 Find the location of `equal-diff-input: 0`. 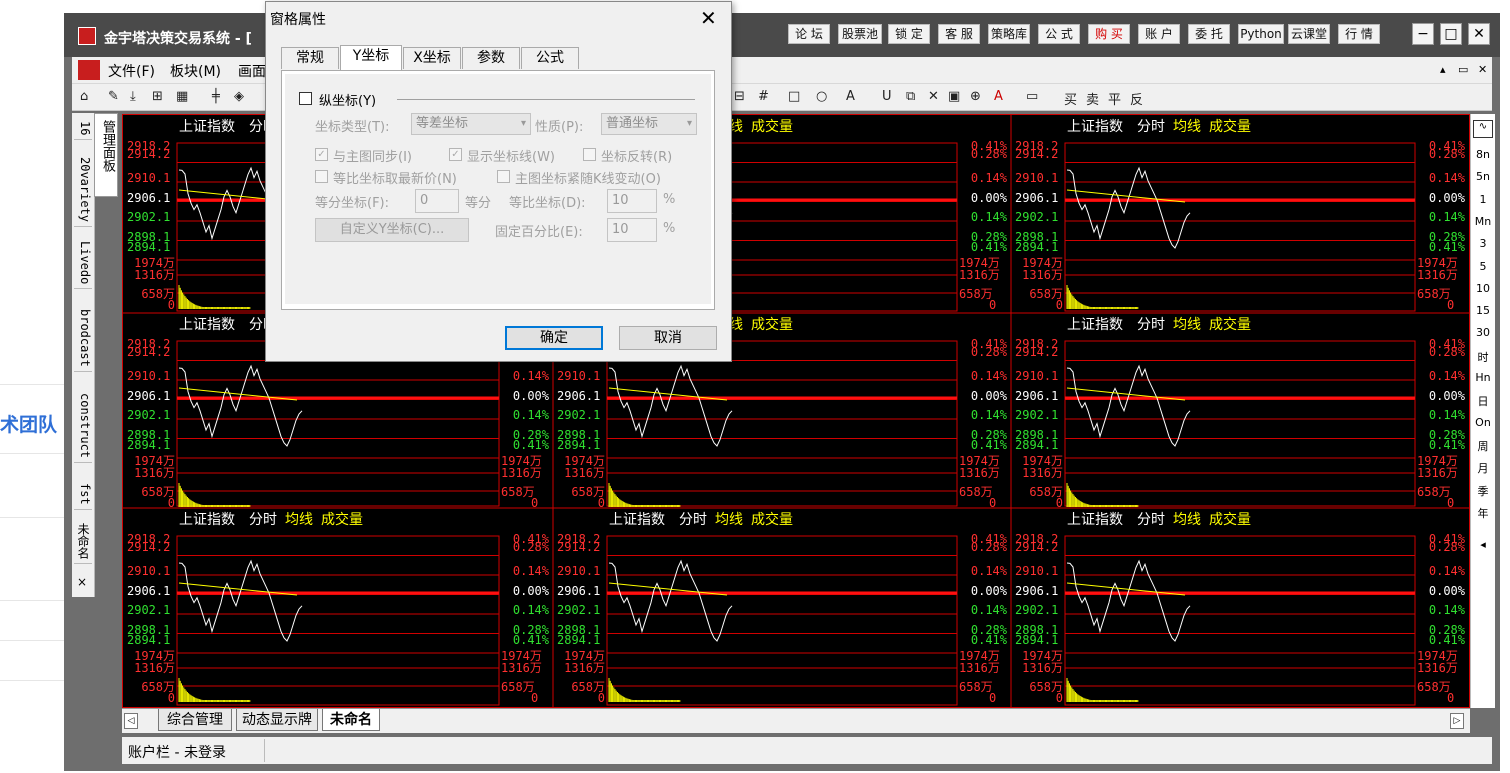

equal-diff-input: 0 is located at coordinates (437, 201).